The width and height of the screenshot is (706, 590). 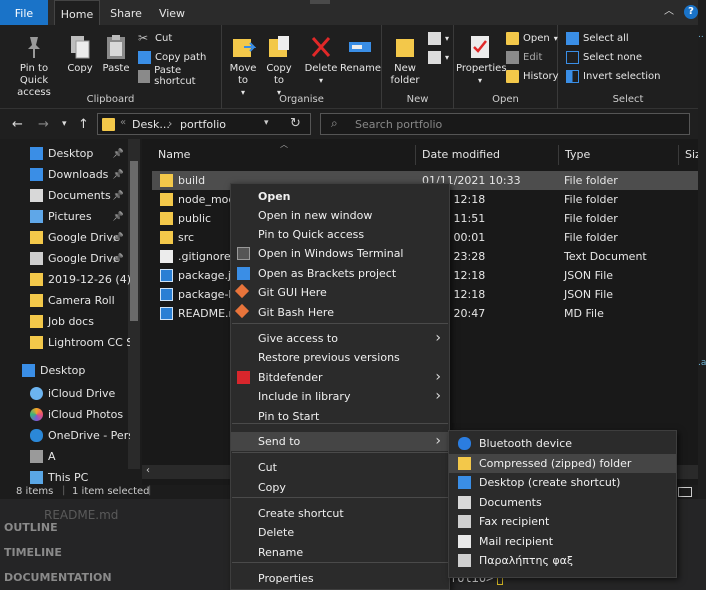 I want to click on nav-item: Camera Roll, so click(x=65, y=300).